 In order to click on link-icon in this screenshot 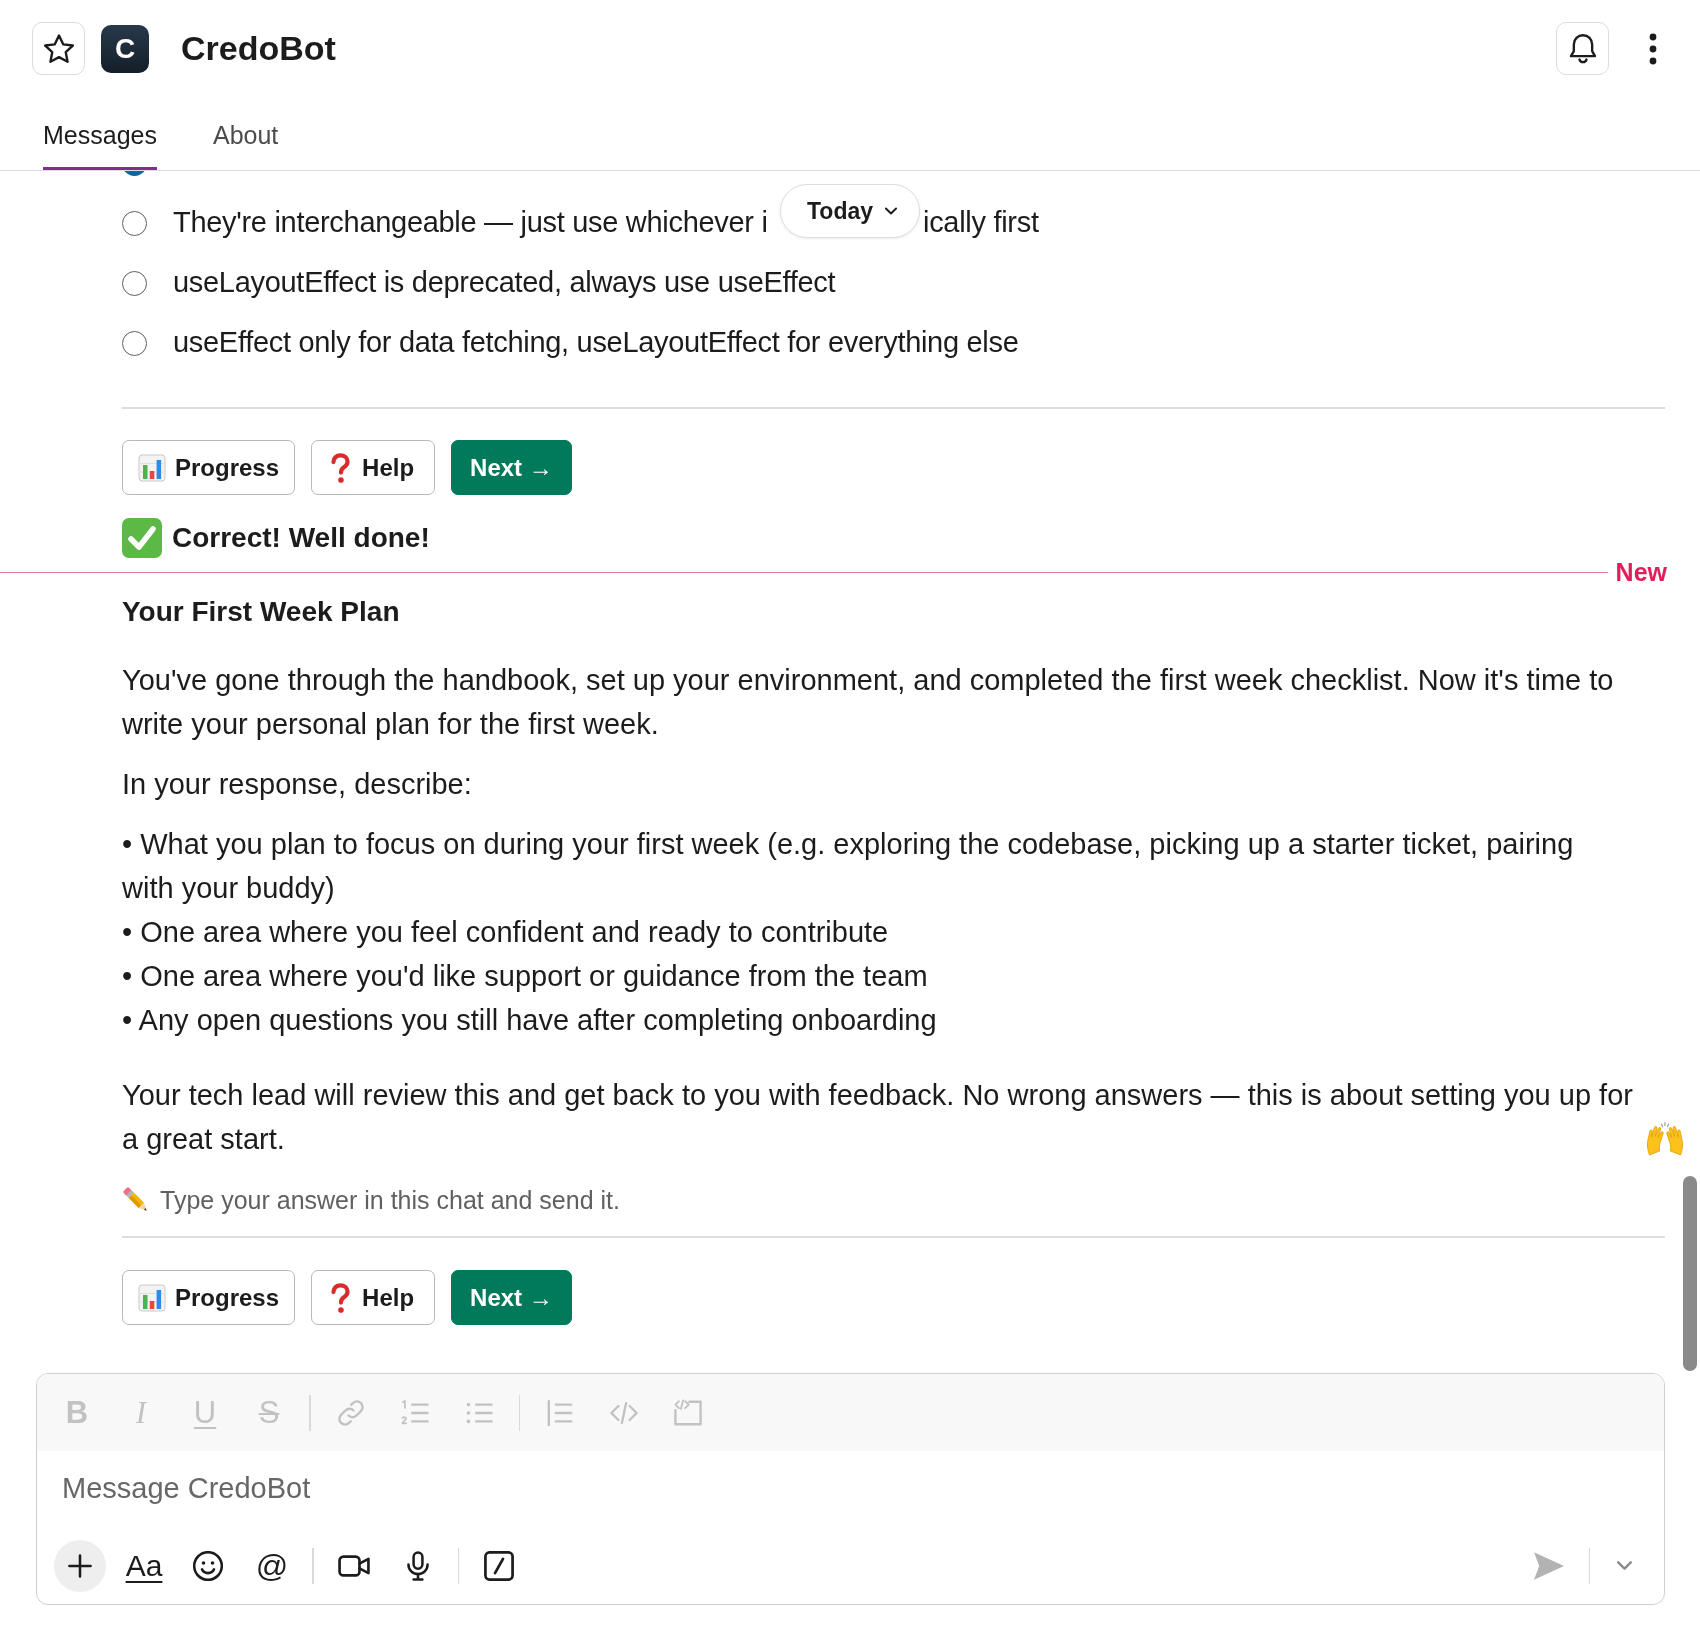, I will do `click(350, 1412)`.